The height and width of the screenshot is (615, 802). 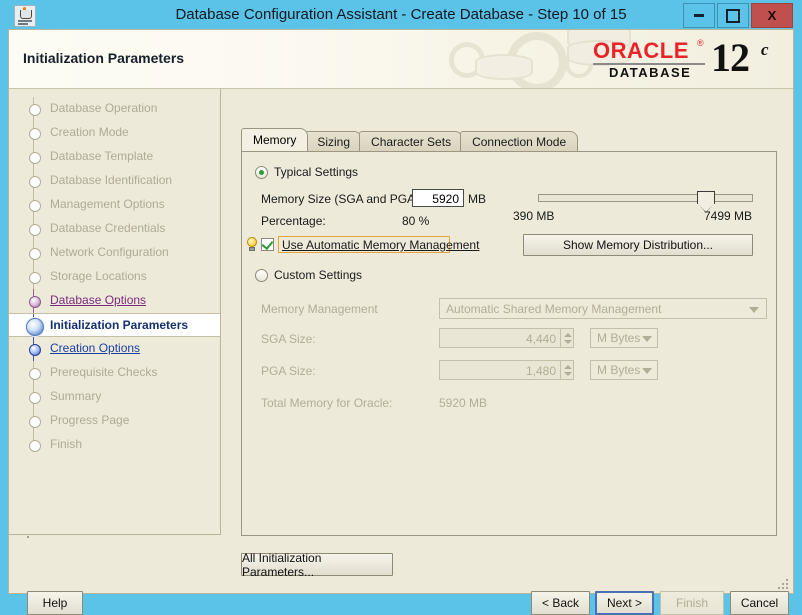 I want to click on oracle-product-text: DATABASE, so click(x=650, y=72).